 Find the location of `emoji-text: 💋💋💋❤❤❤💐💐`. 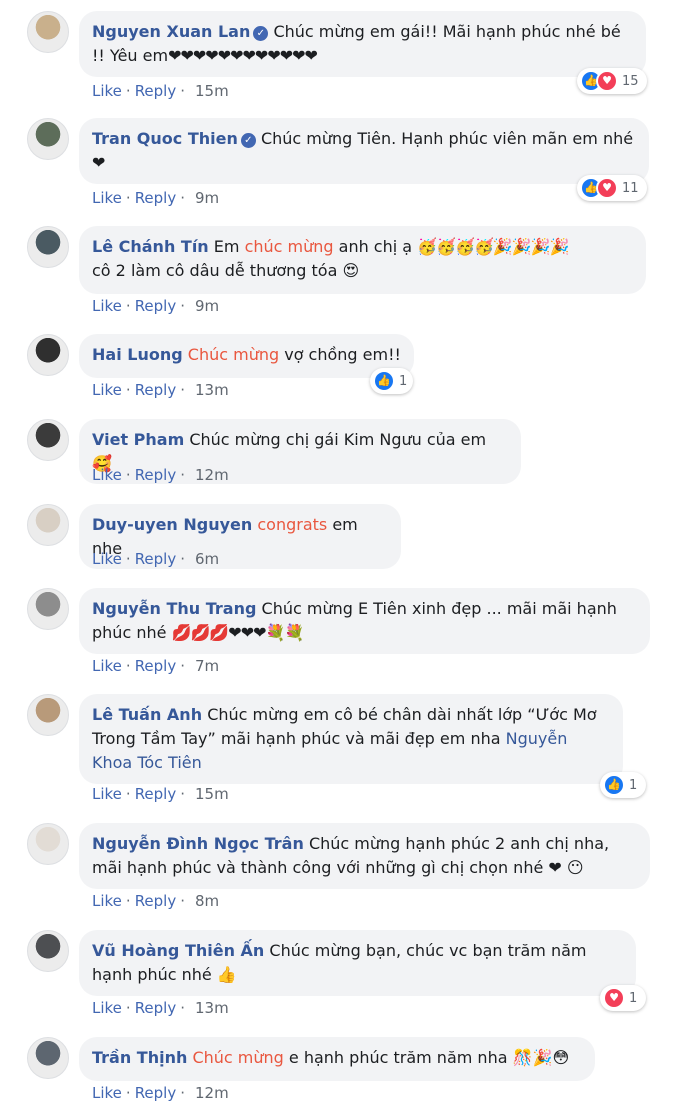

emoji-text: 💋💋💋❤❤❤💐💐 is located at coordinates (238, 632).